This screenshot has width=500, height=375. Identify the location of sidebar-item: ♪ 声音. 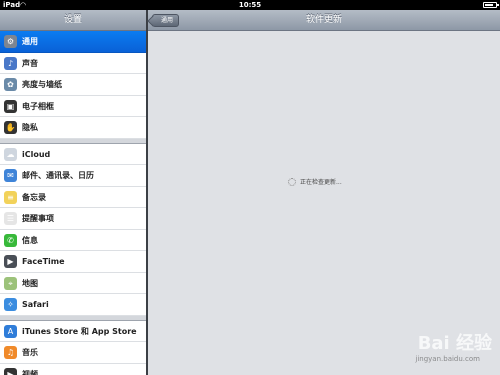
(73, 63).